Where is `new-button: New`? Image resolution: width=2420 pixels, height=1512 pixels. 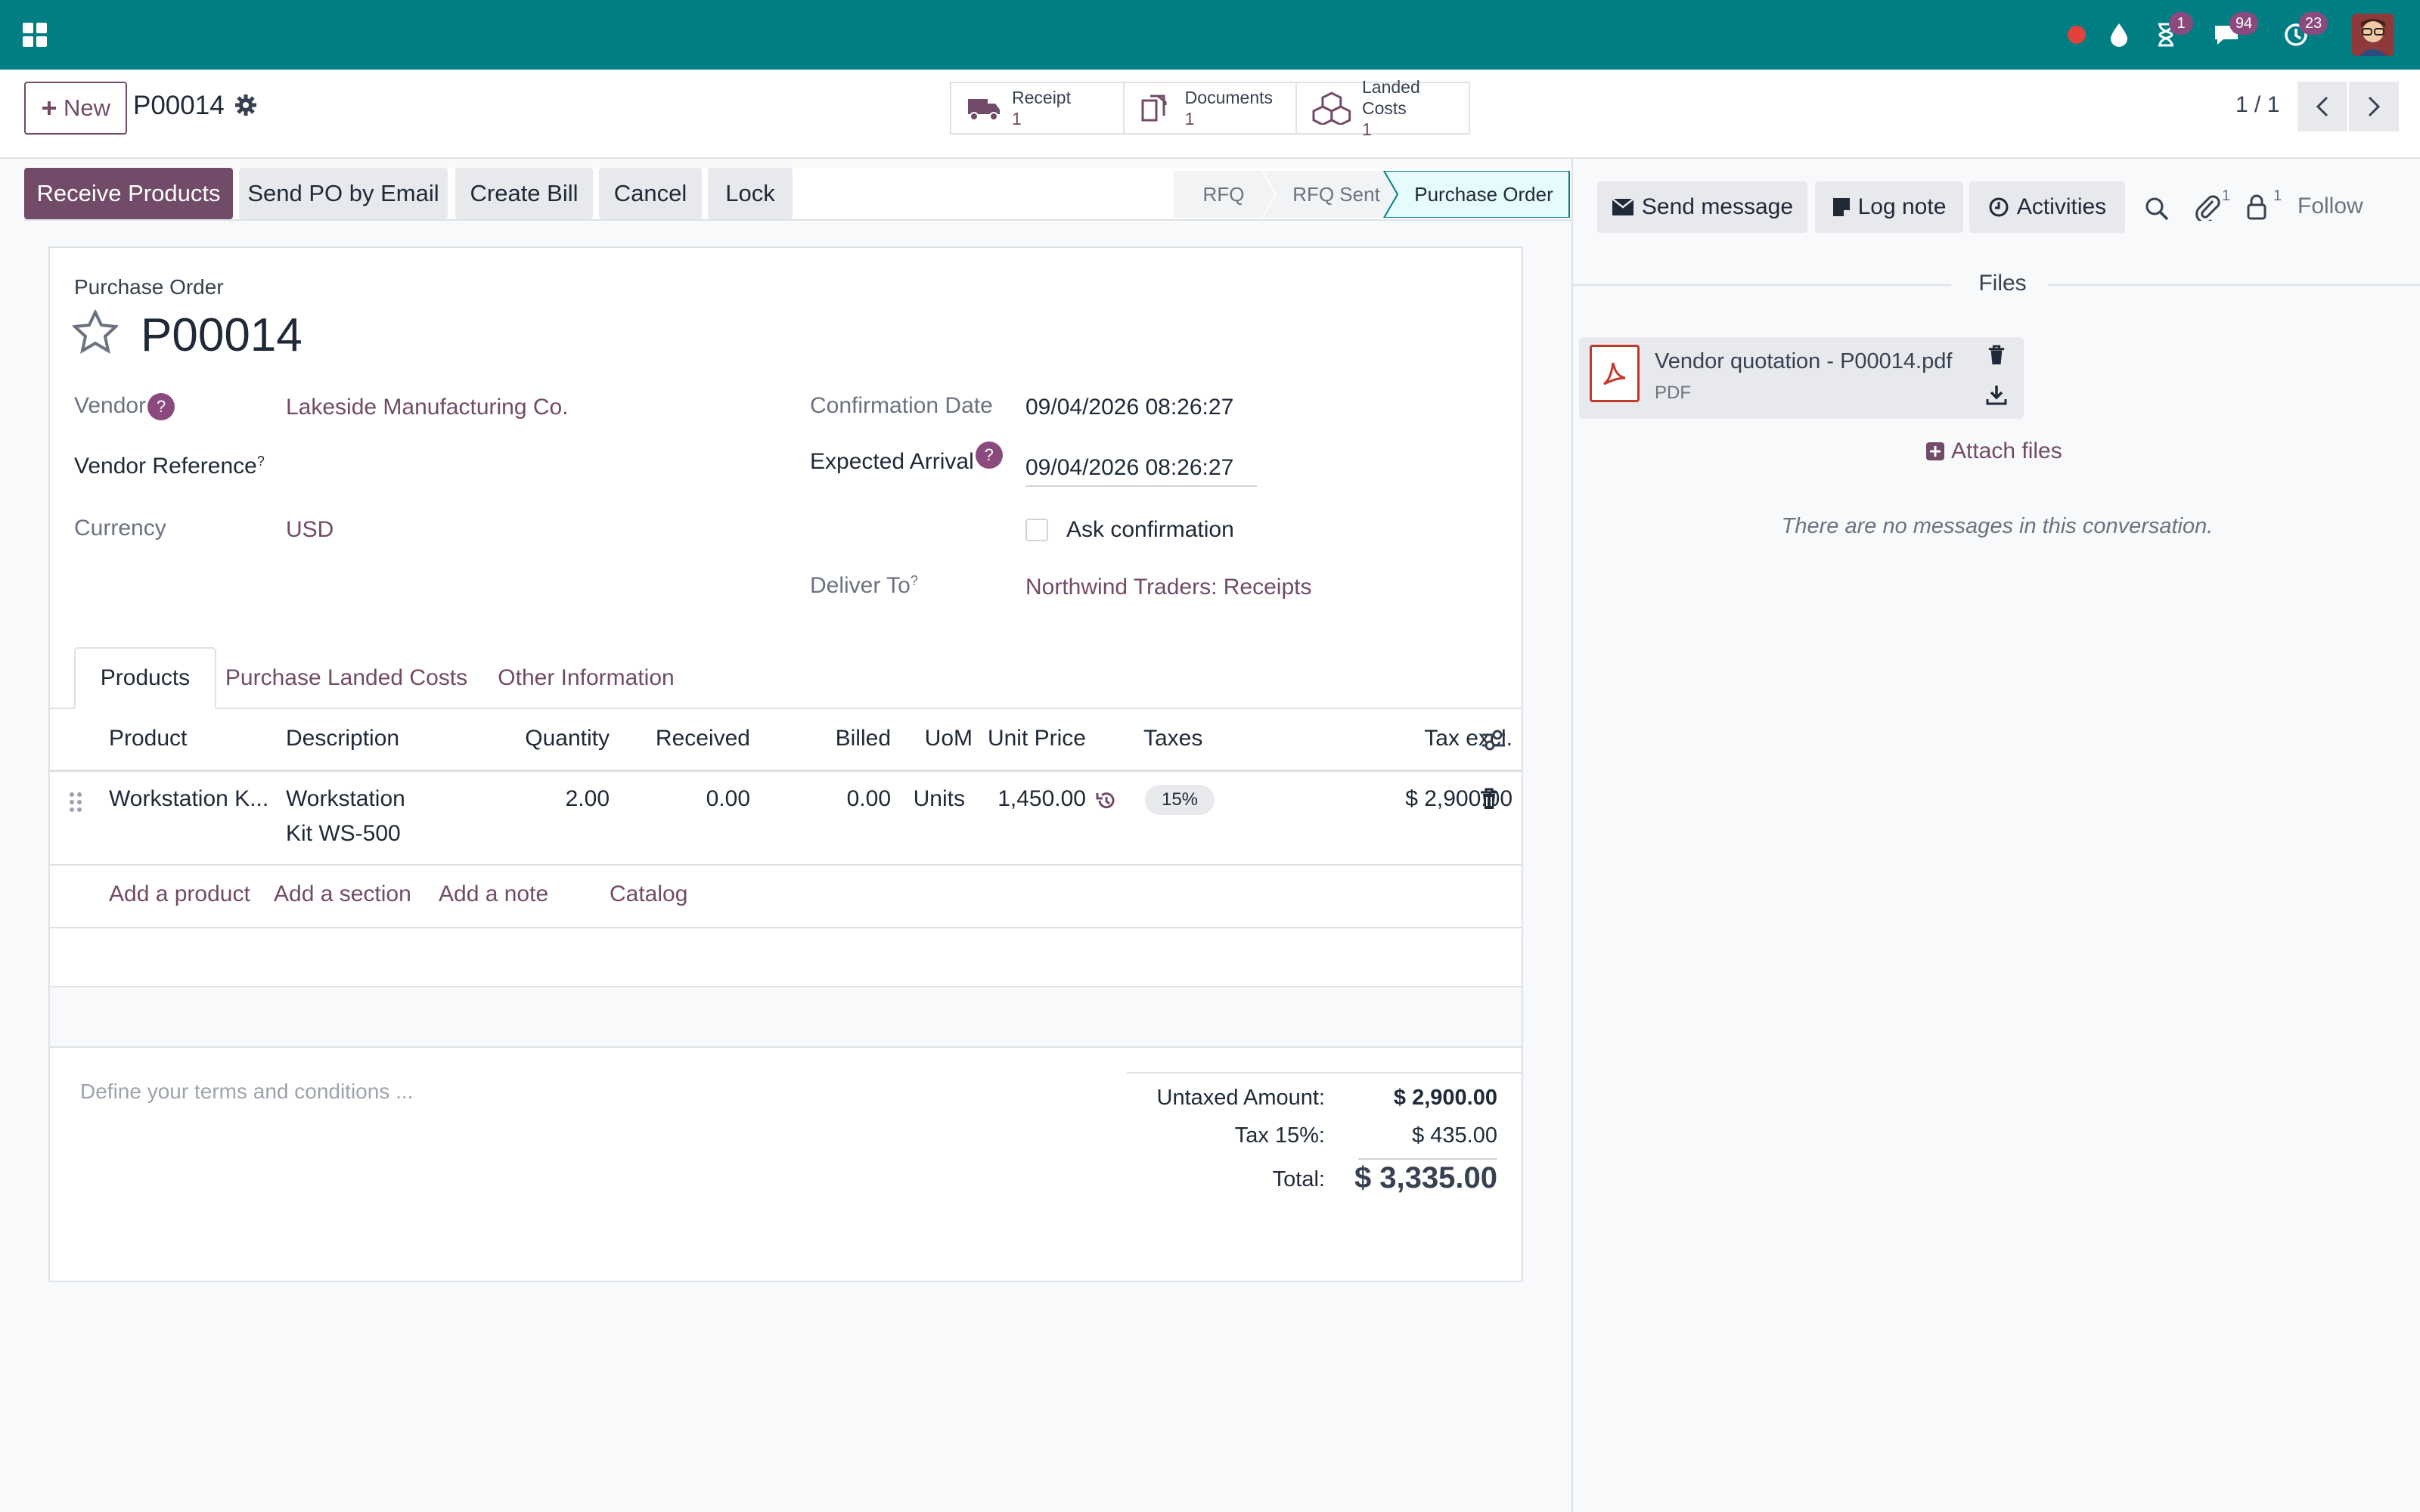
new-button: New is located at coordinates (75, 109).